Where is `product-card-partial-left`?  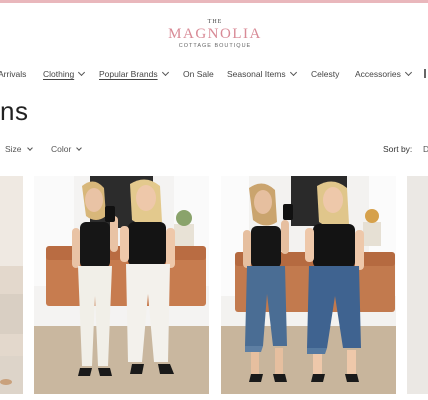 product-card-partial-left is located at coordinates (11, 285).